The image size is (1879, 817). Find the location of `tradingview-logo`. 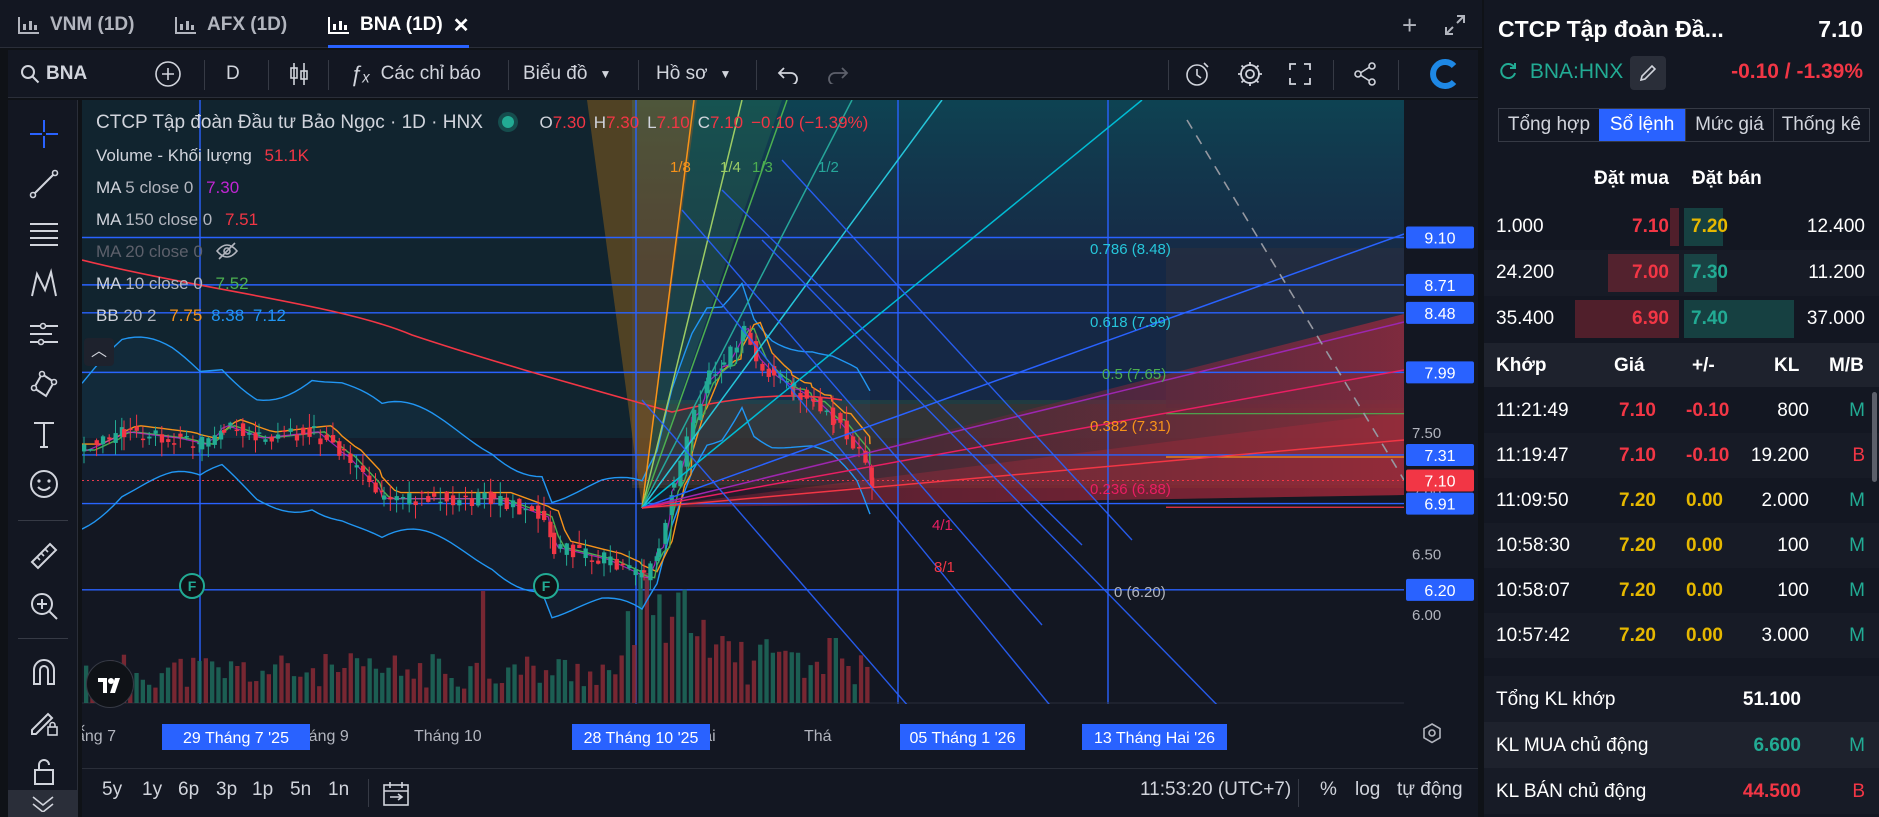

tradingview-logo is located at coordinates (110, 684).